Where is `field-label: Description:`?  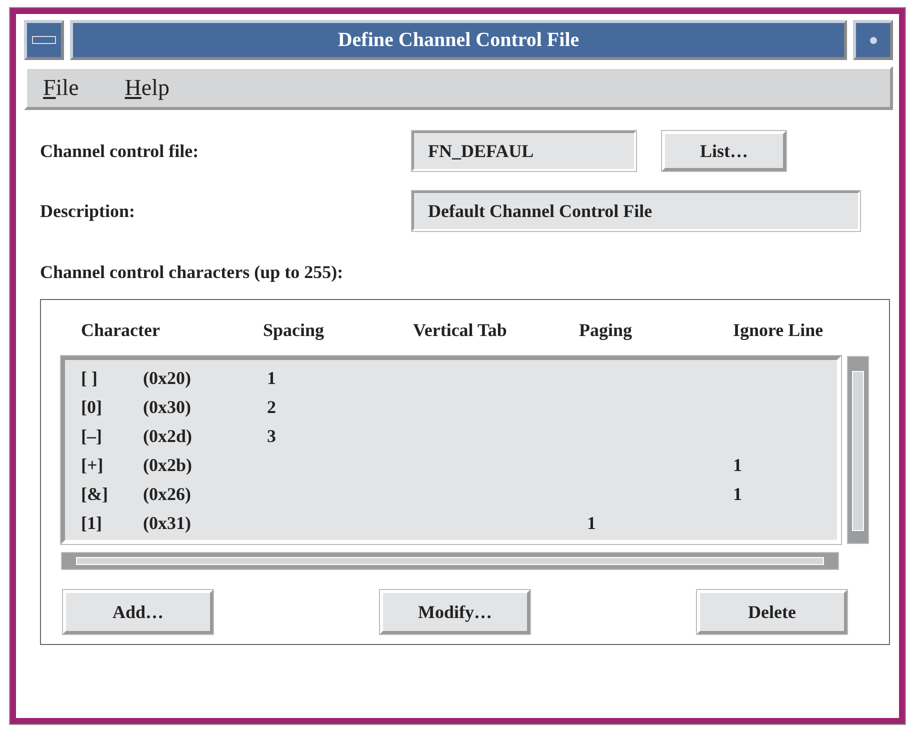
field-label: Description: is located at coordinates (88, 211).